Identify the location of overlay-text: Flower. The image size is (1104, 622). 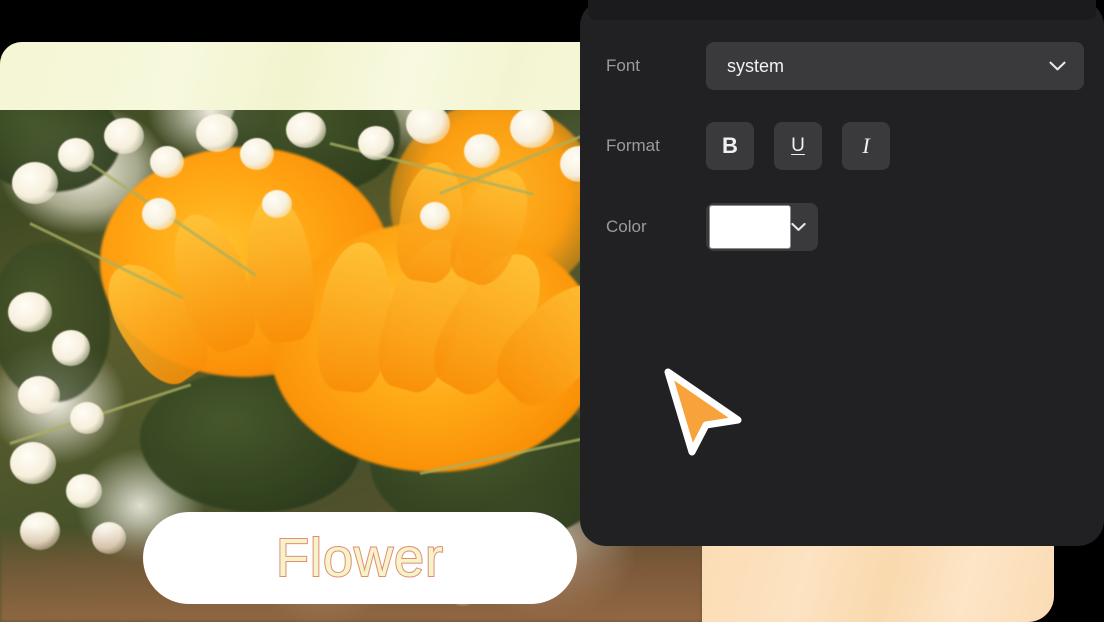
(360, 558).